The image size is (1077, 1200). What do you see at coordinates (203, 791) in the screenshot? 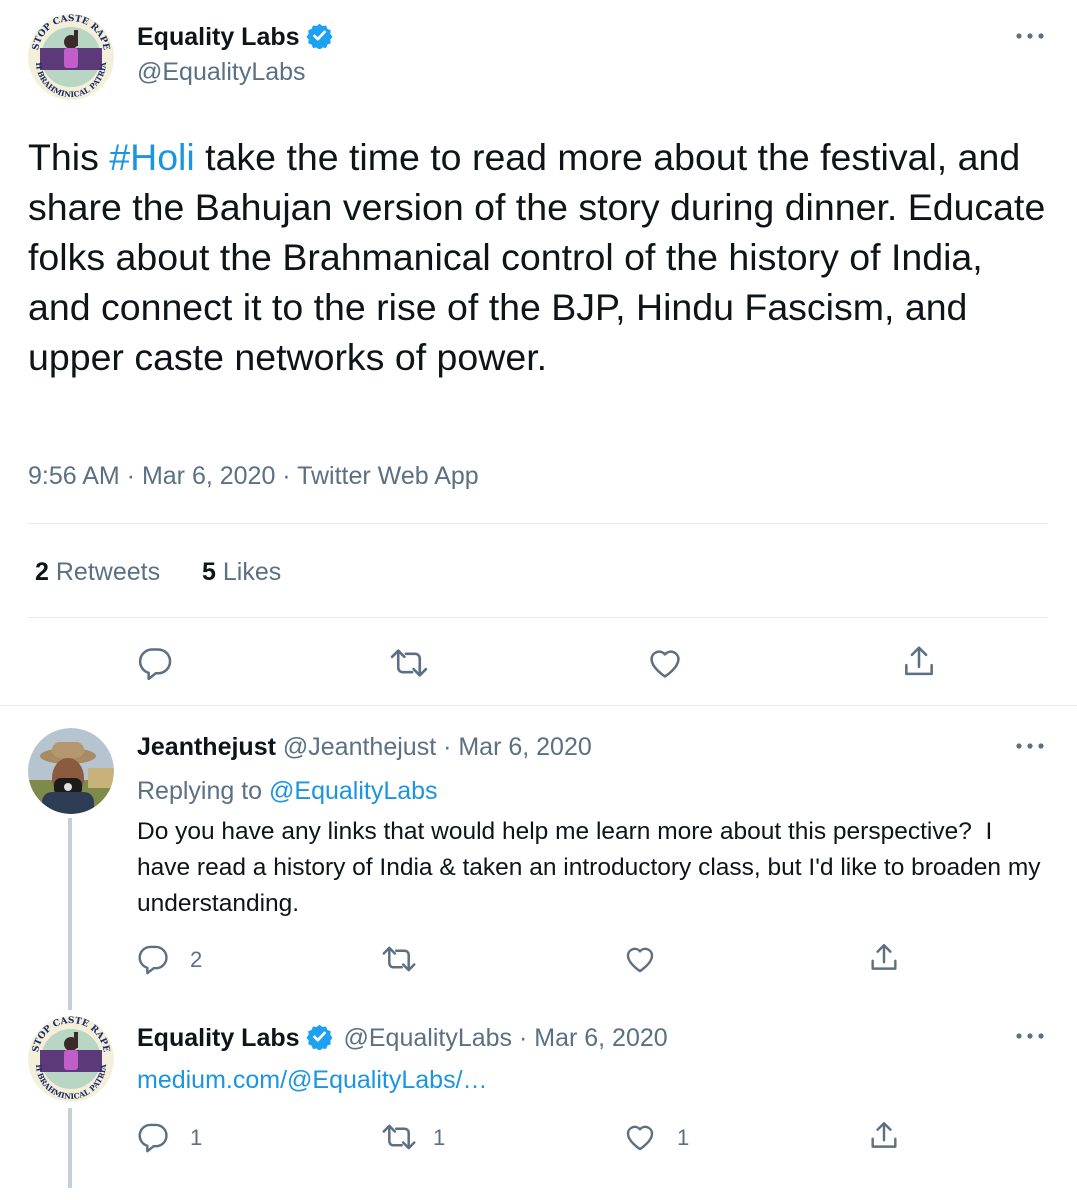
I see `replying-to-label: Replying to` at bounding box center [203, 791].